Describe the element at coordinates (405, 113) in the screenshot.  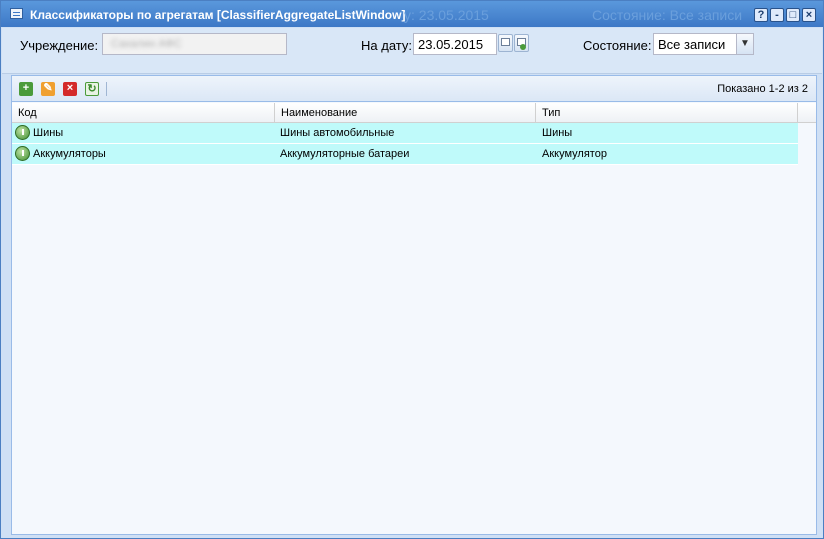
I see `column-header-name: Наименование` at that location.